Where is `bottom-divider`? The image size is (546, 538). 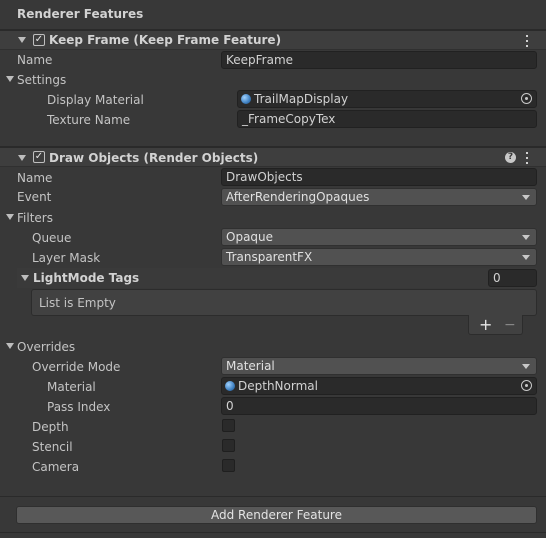
bottom-divider is located at coordinates (273, 532).